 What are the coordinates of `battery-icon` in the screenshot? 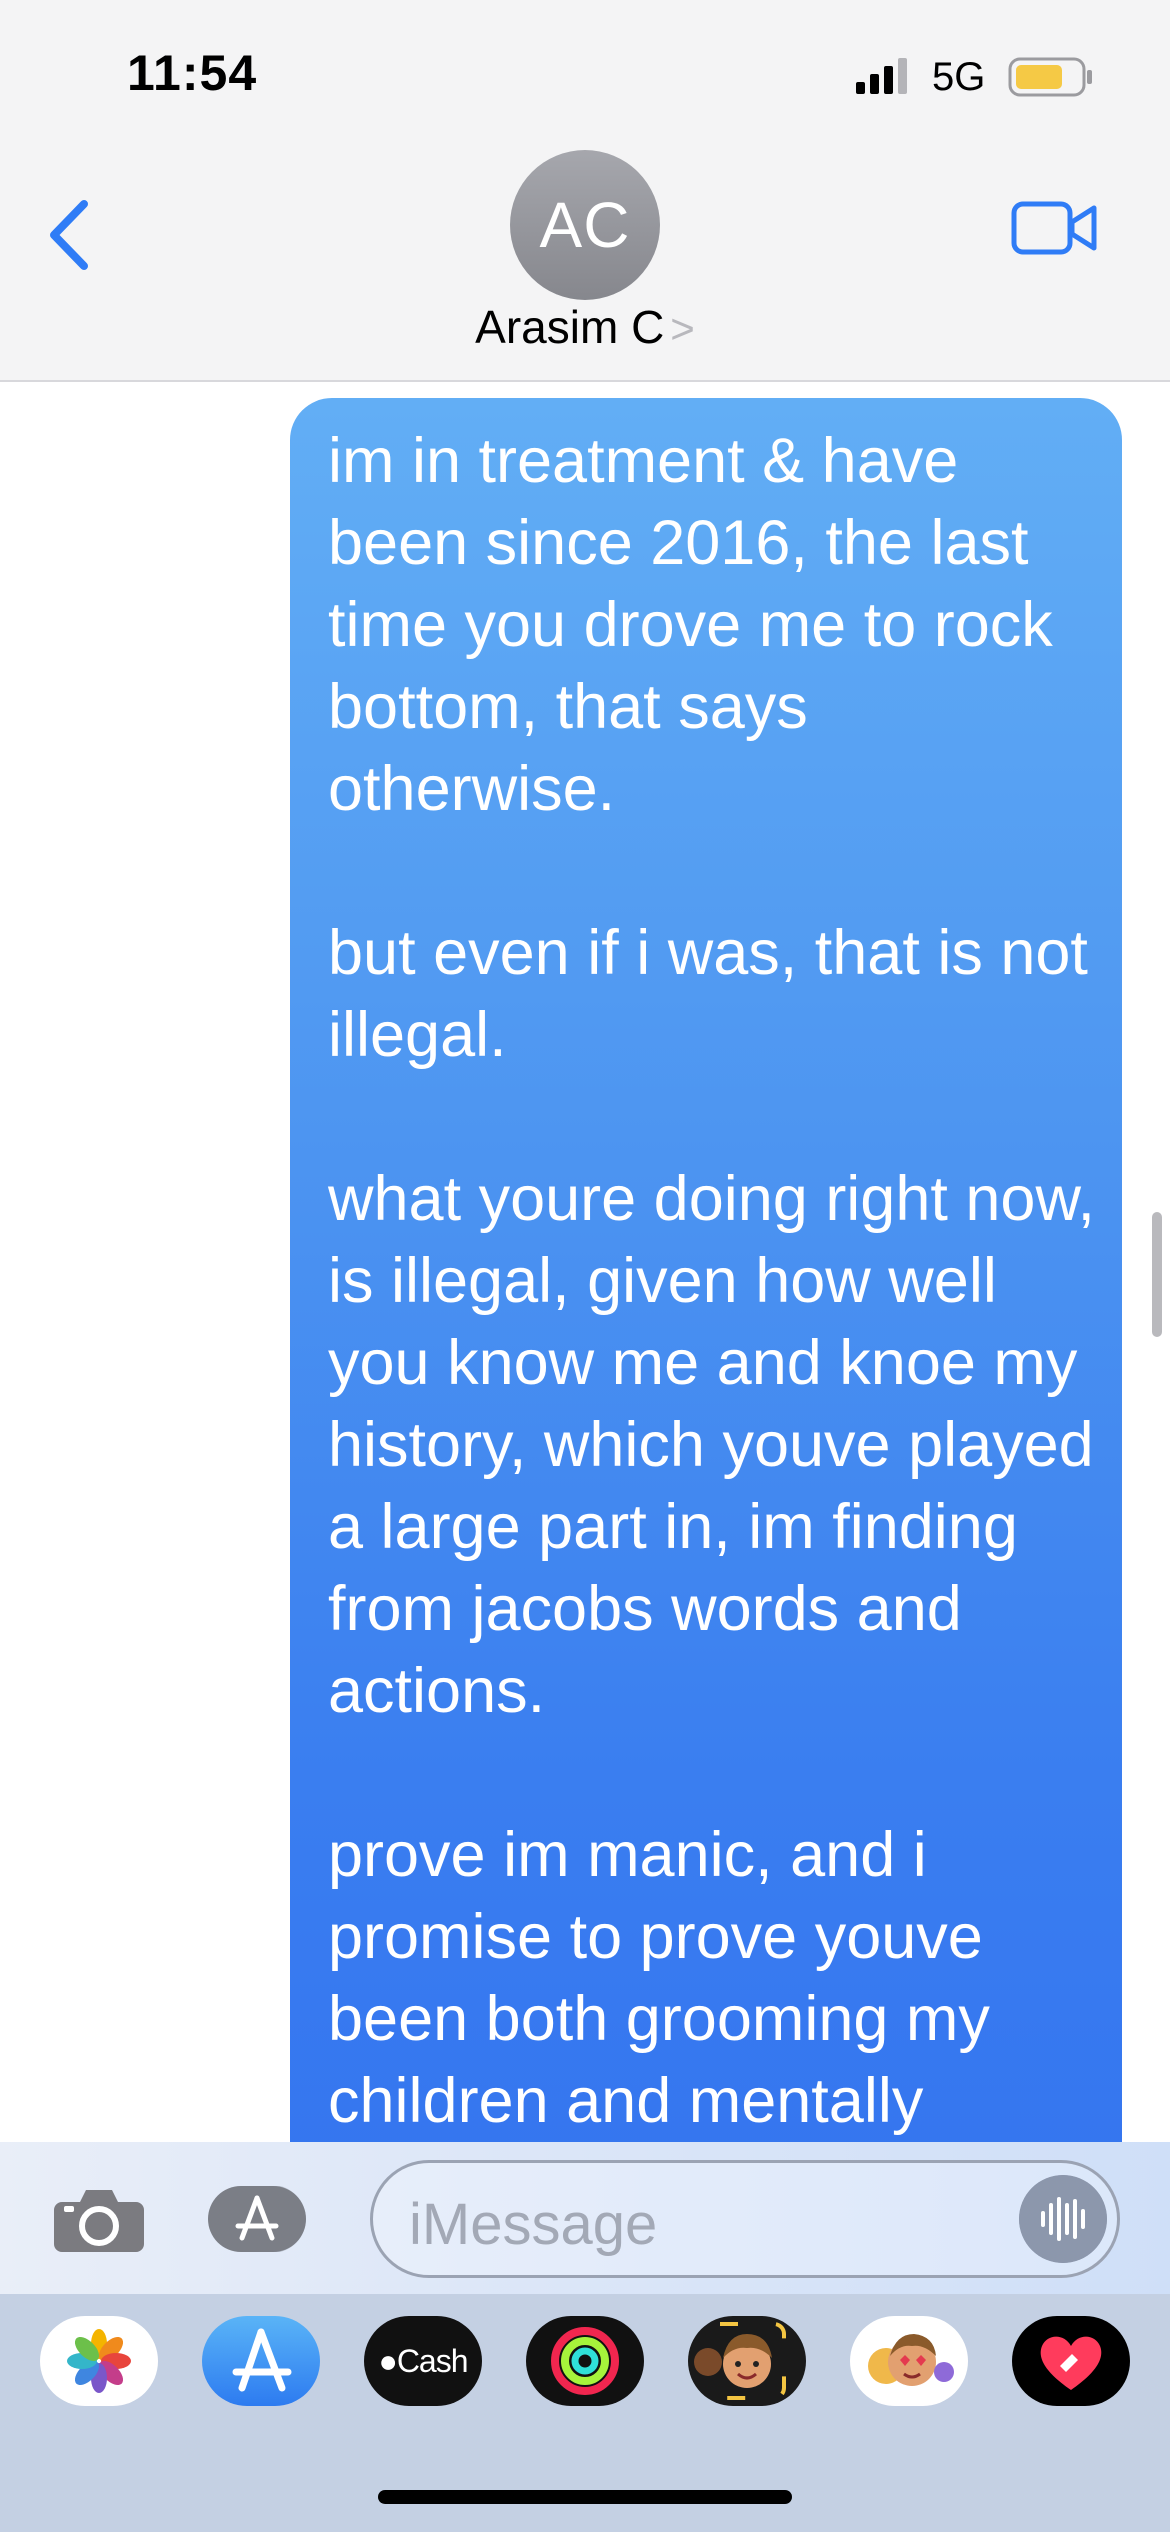 It's located at (1050, 77).